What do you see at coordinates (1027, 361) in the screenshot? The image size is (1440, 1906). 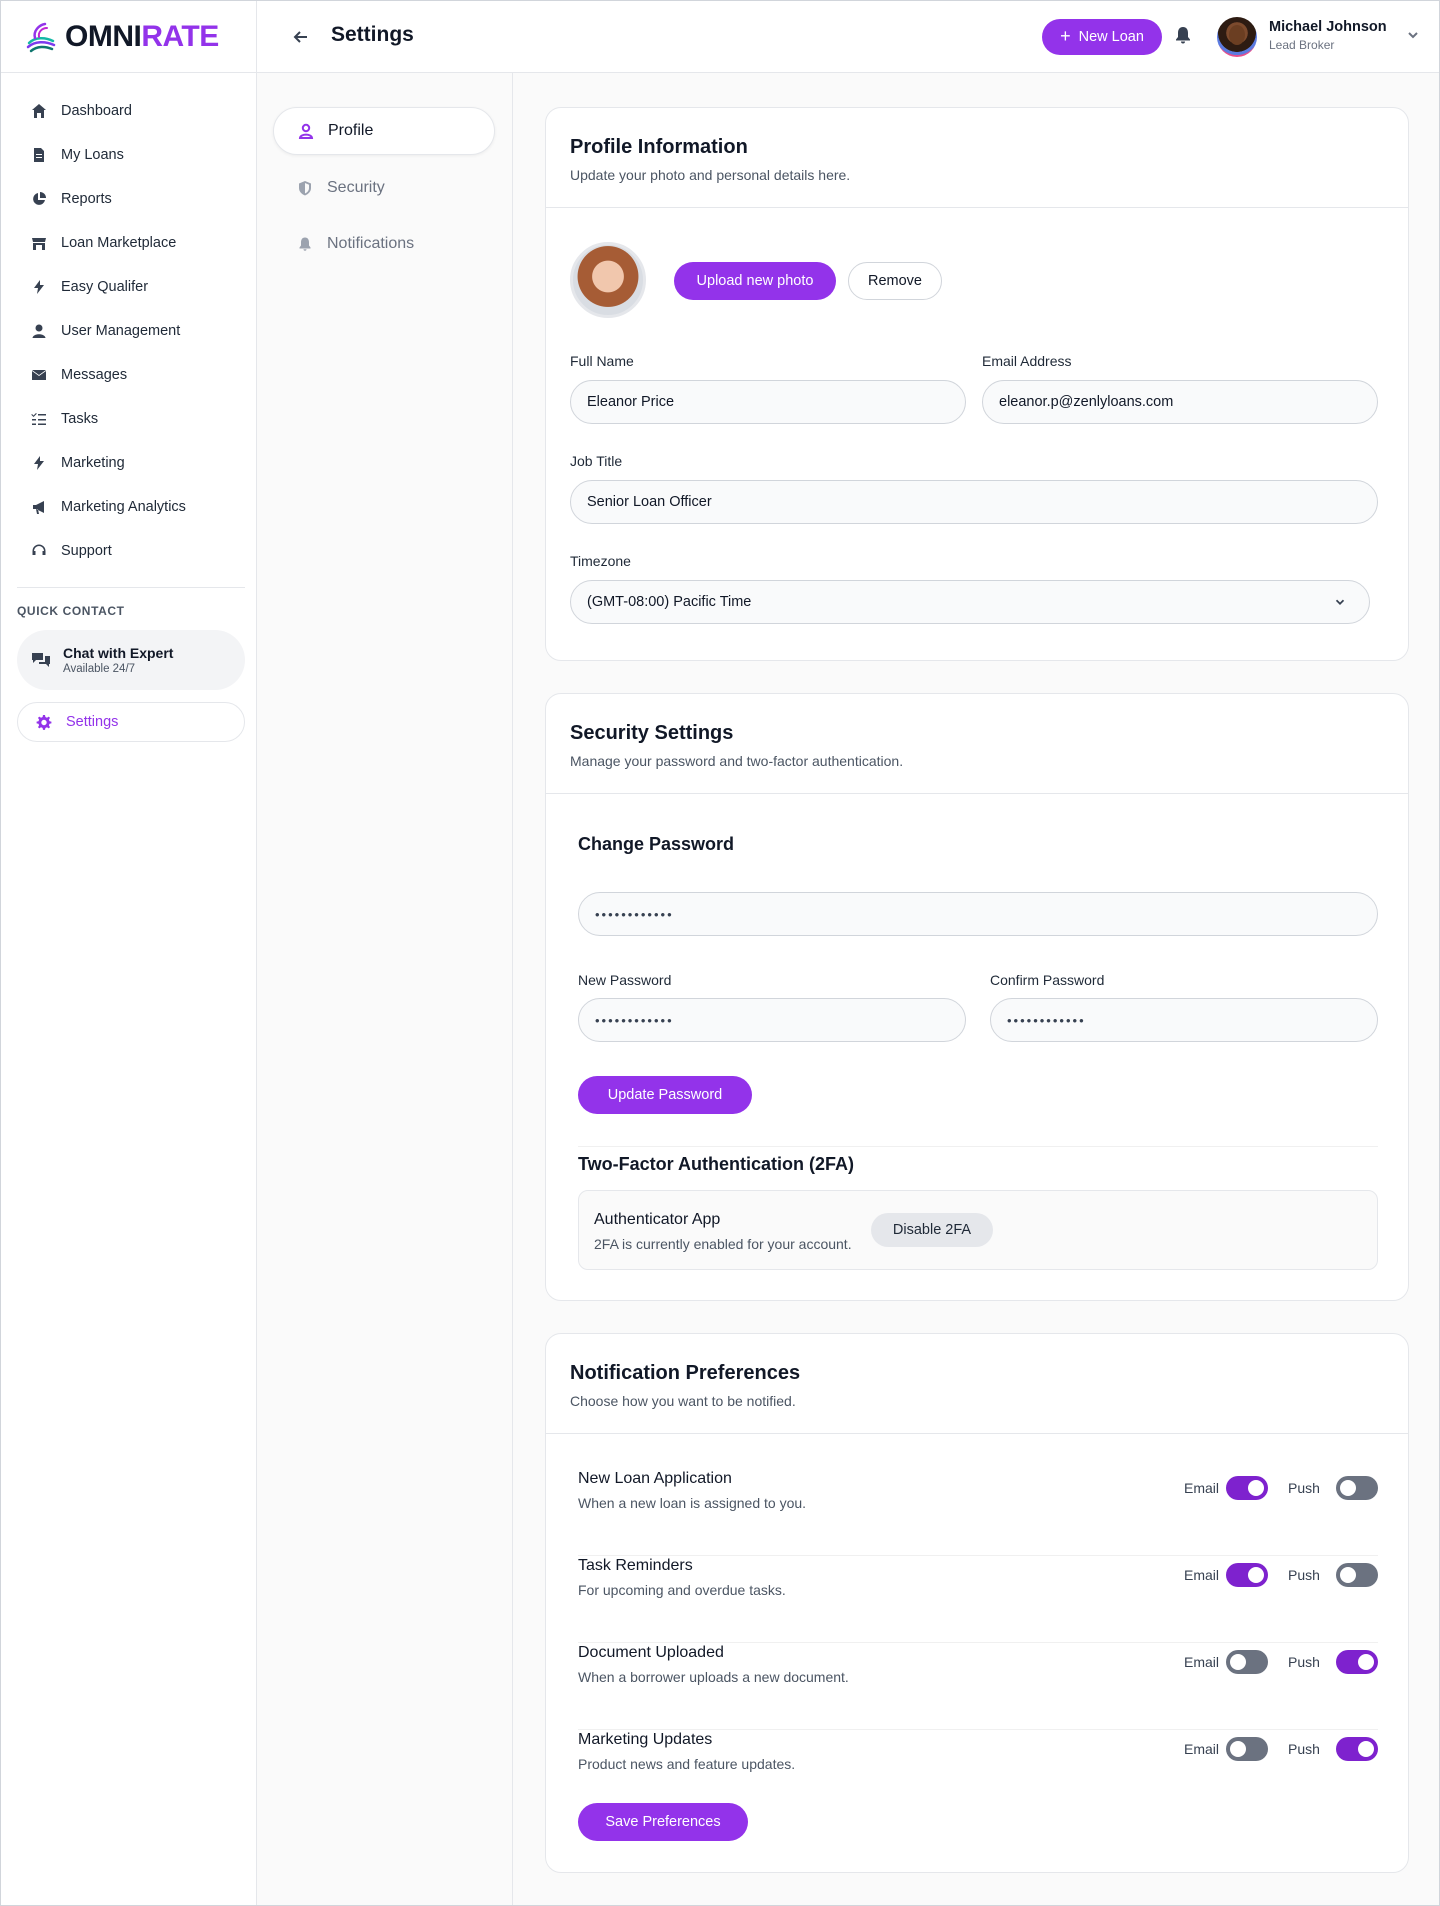 I see `email-label: Email Address` at bounding box center [1027, 361].